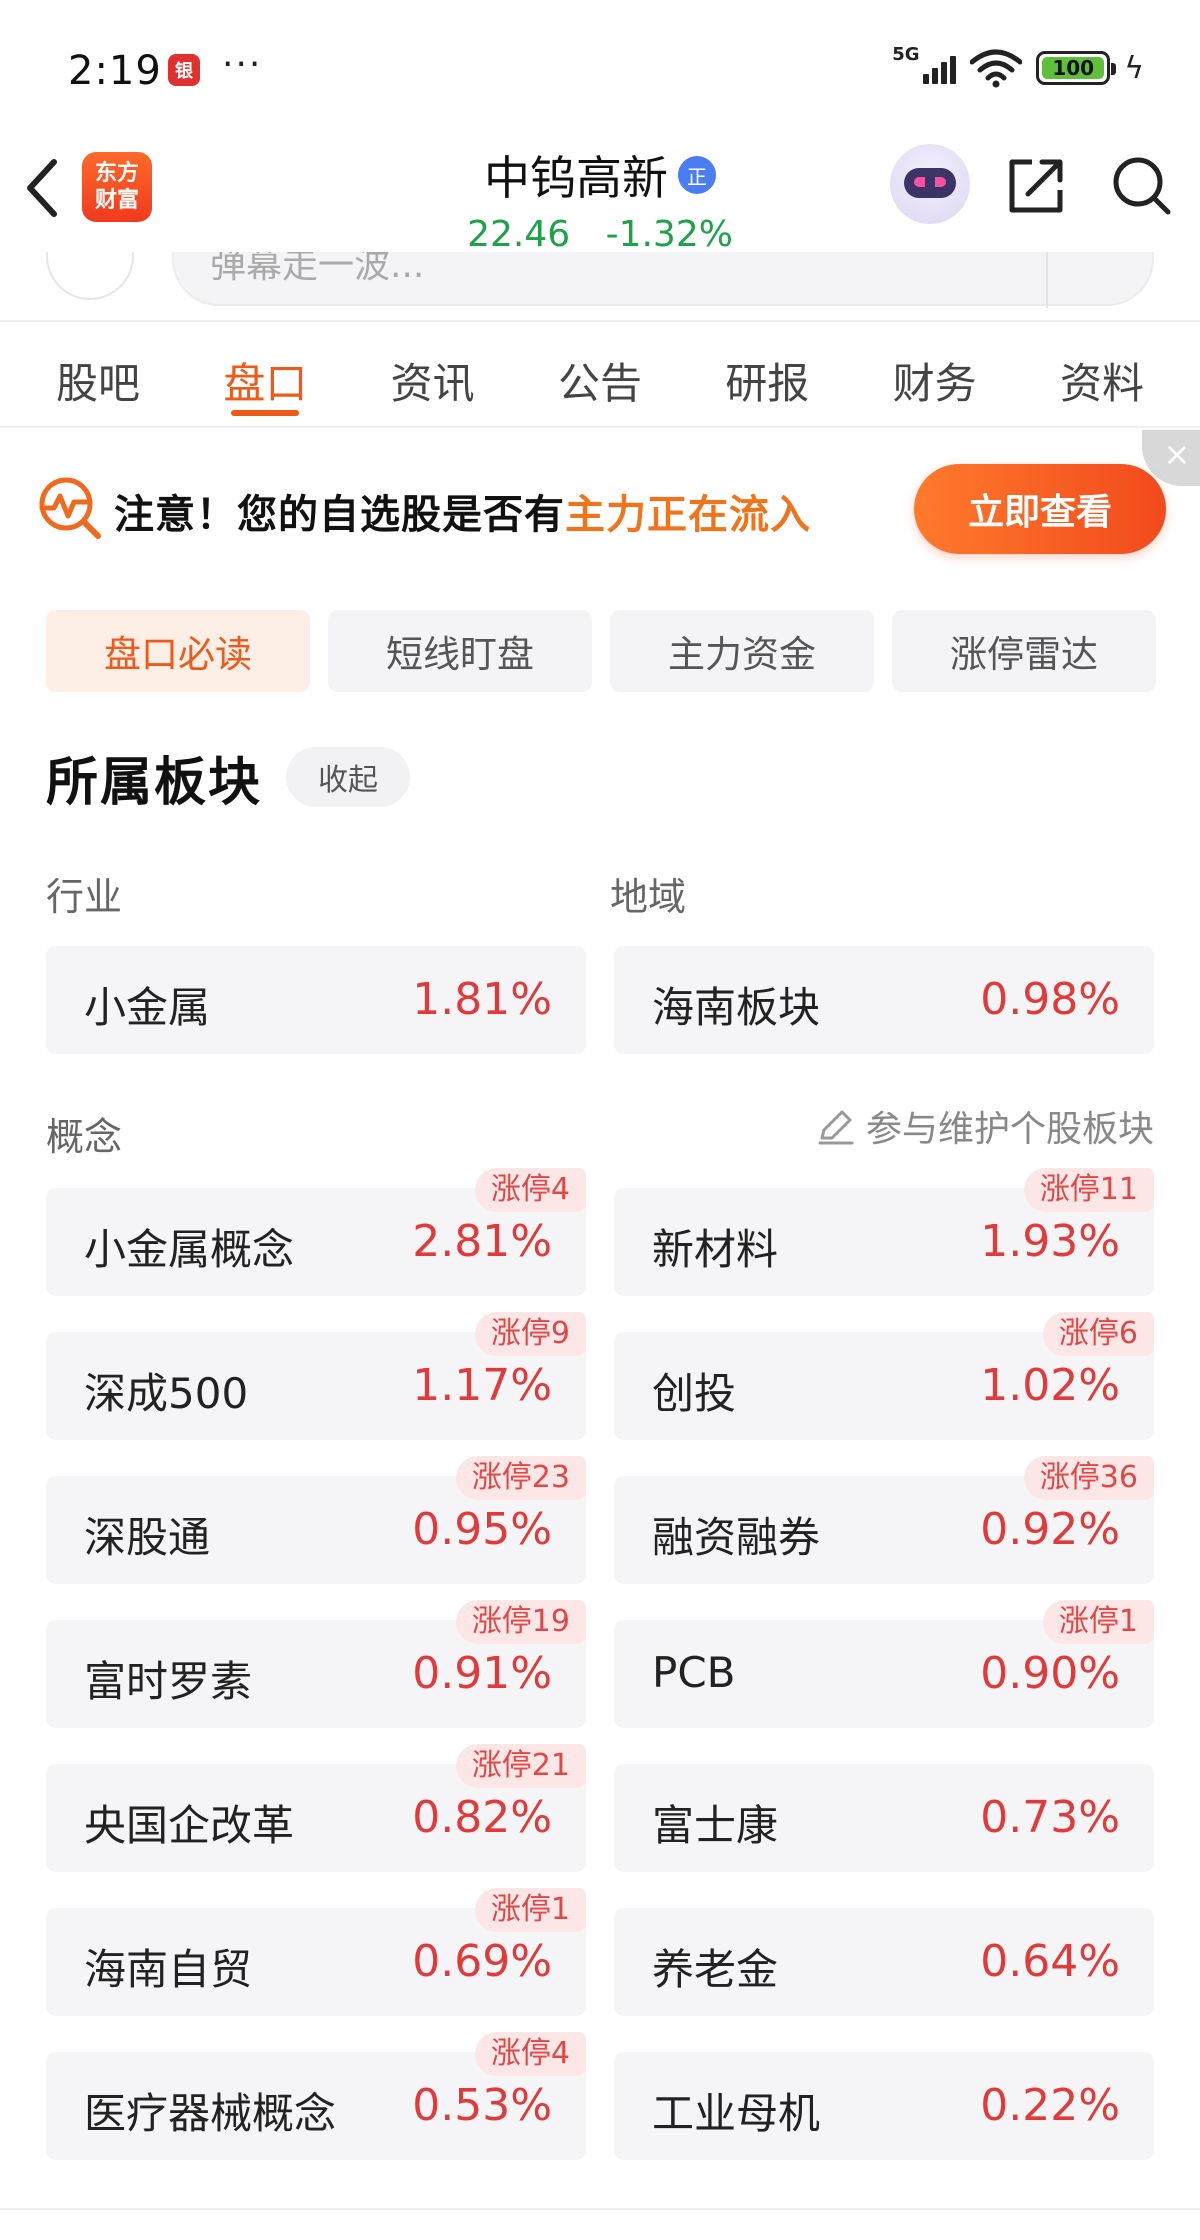 The width and height of the screenshot is (1200, 2240). What do you see at coordinates (1098, 1334) in the screenshot?
I see `limit-up-count-badge: 涨停6` at bounding box center [1098, 1334].